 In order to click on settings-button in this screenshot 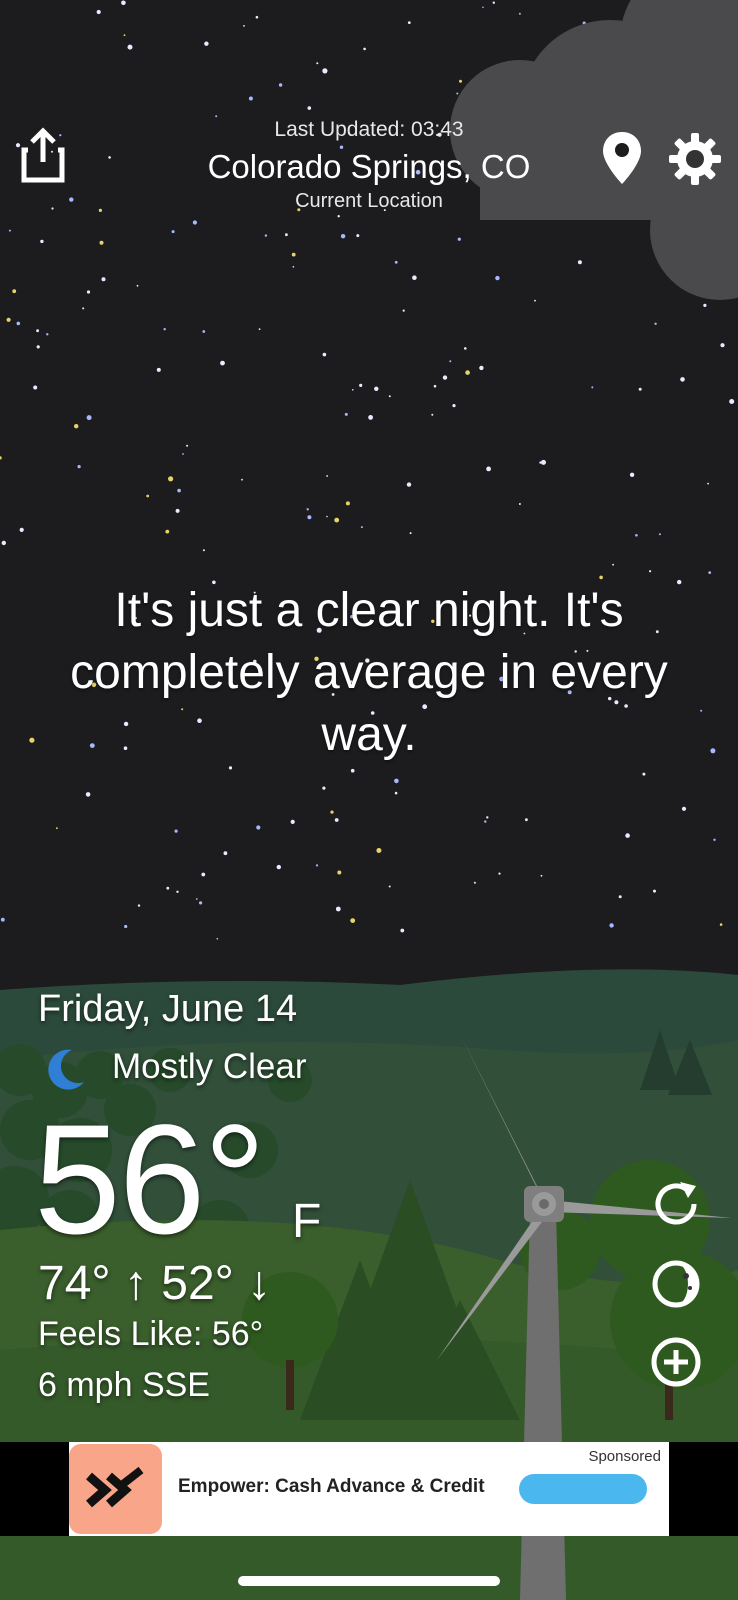, I will do `click(695, 159)`.